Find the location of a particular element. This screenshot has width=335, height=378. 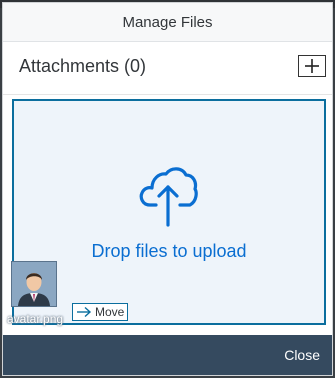

plus-icon is located at coordinates (312, 66).